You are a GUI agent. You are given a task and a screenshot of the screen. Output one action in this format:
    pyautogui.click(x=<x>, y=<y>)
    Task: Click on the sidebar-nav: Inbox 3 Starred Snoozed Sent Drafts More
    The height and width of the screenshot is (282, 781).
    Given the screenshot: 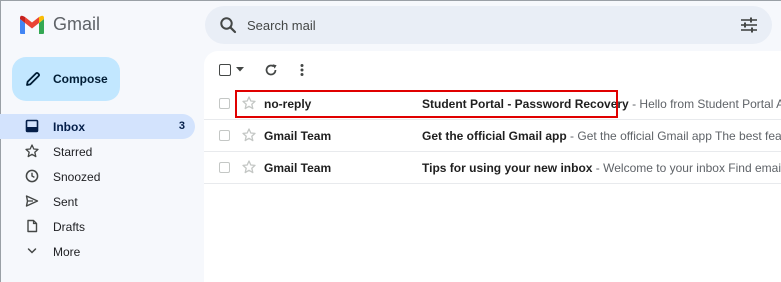 What is the action you would take?
    pyautogui.click(x=100, y=189)
    